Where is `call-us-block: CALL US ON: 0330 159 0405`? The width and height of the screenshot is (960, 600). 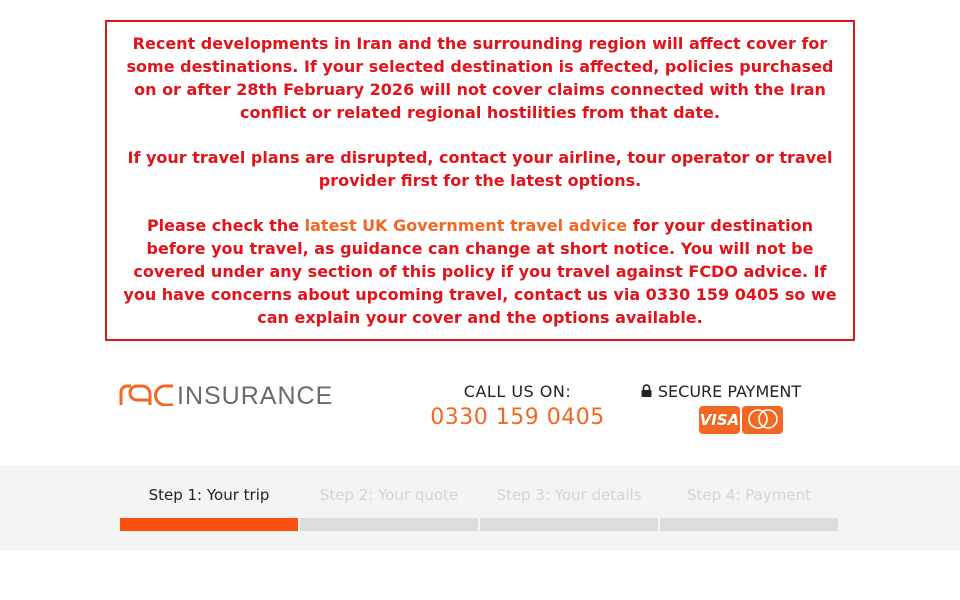 call-us-block: CALL US ON: 0330 159 0405 is located at coordinates (517, 406).